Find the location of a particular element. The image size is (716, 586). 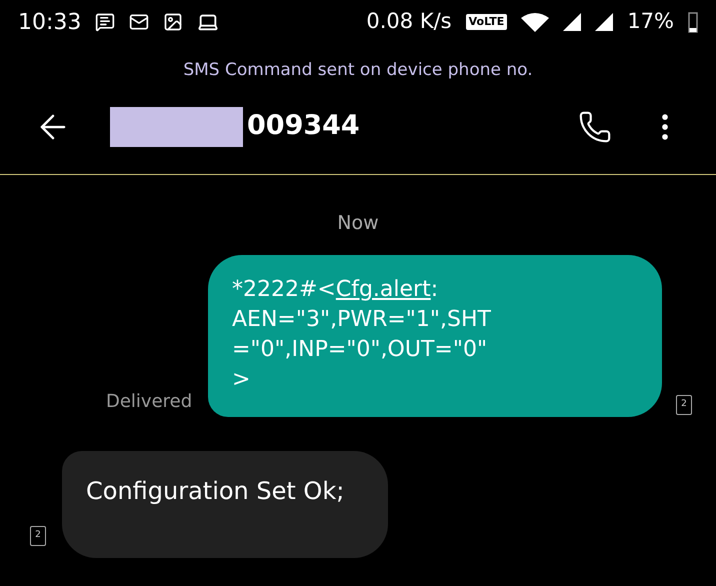

clock: 10:33 is located at coordinates (50, 22).